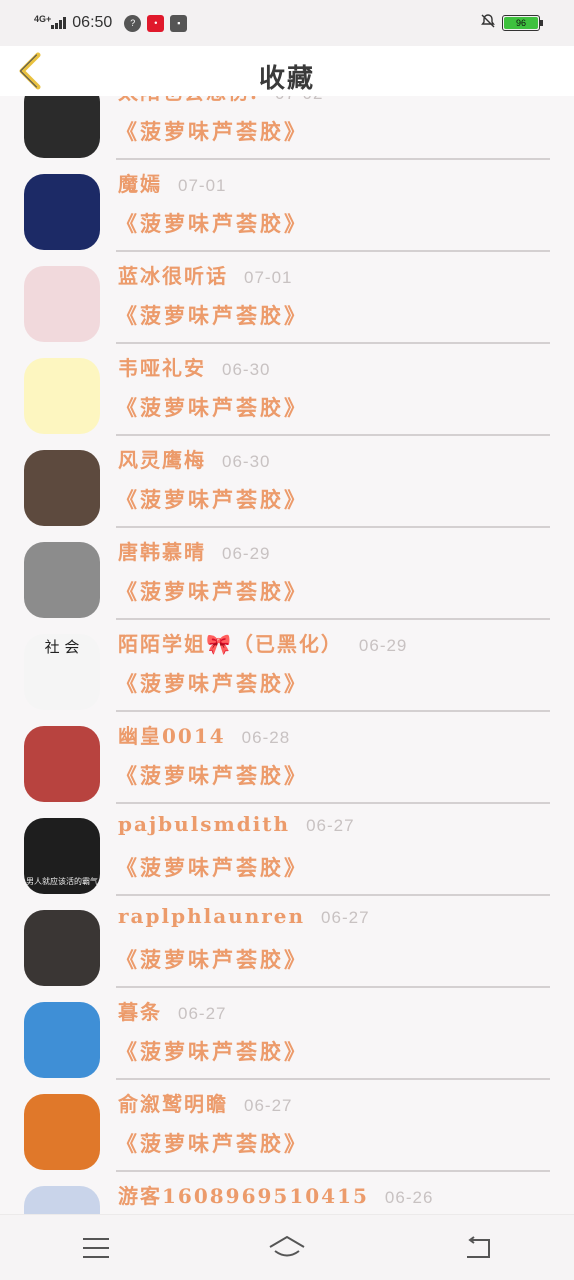  Describe the element at coordinates (333, 1038) in the screenshot. I see `favorite-item-text: 暮条 06-27 《菠萝味芦荟胶》` at that location.